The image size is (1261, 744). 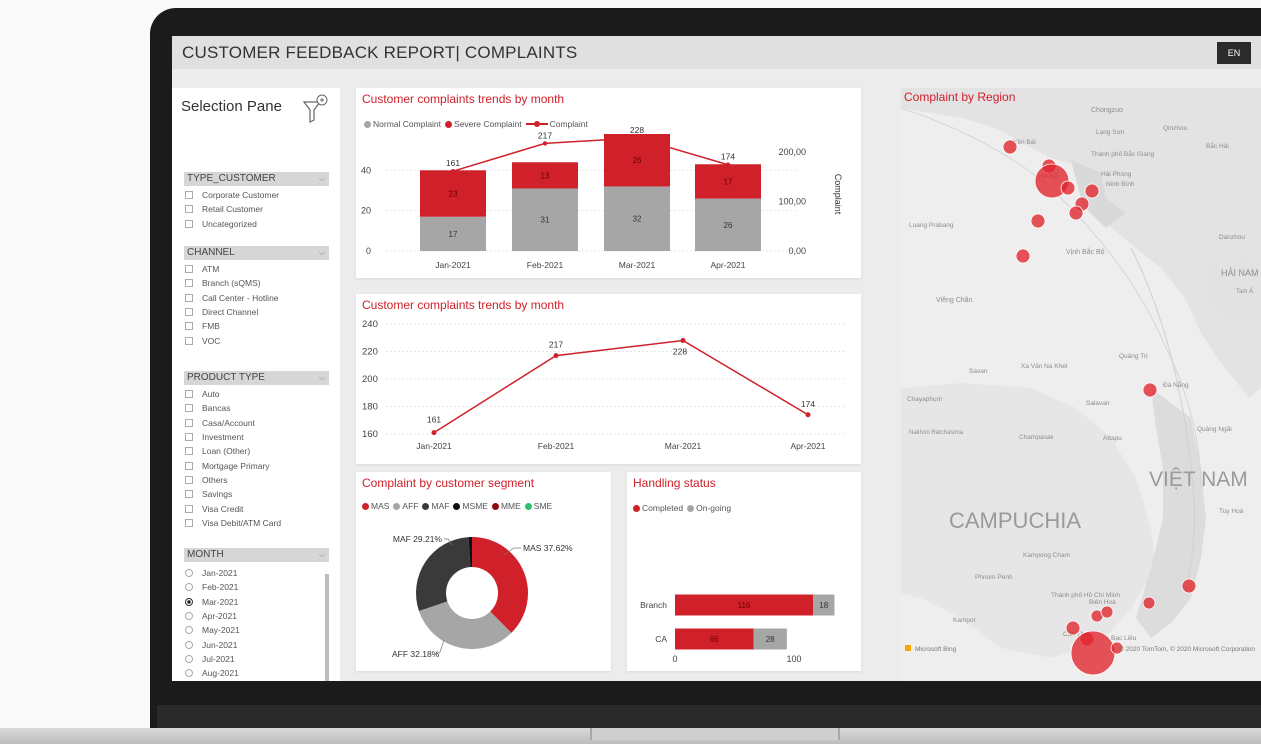 I want to click on slicer-header-channel: CHANNEL ⌵, so click(x=256, y=253).